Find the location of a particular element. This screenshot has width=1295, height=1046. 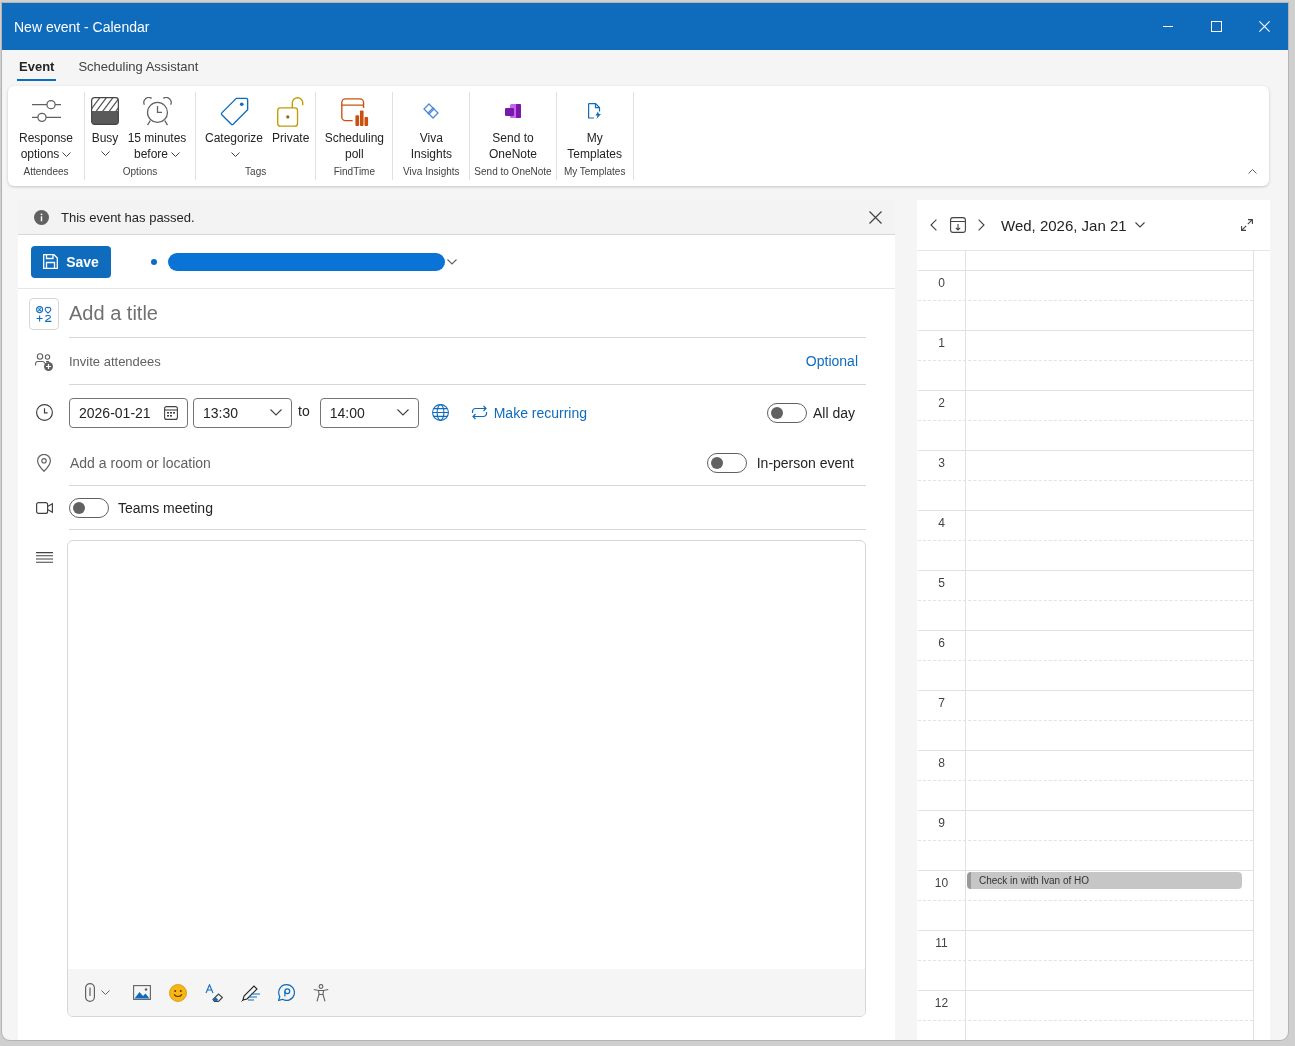

tag-icon is located at coordinates (234, 111).